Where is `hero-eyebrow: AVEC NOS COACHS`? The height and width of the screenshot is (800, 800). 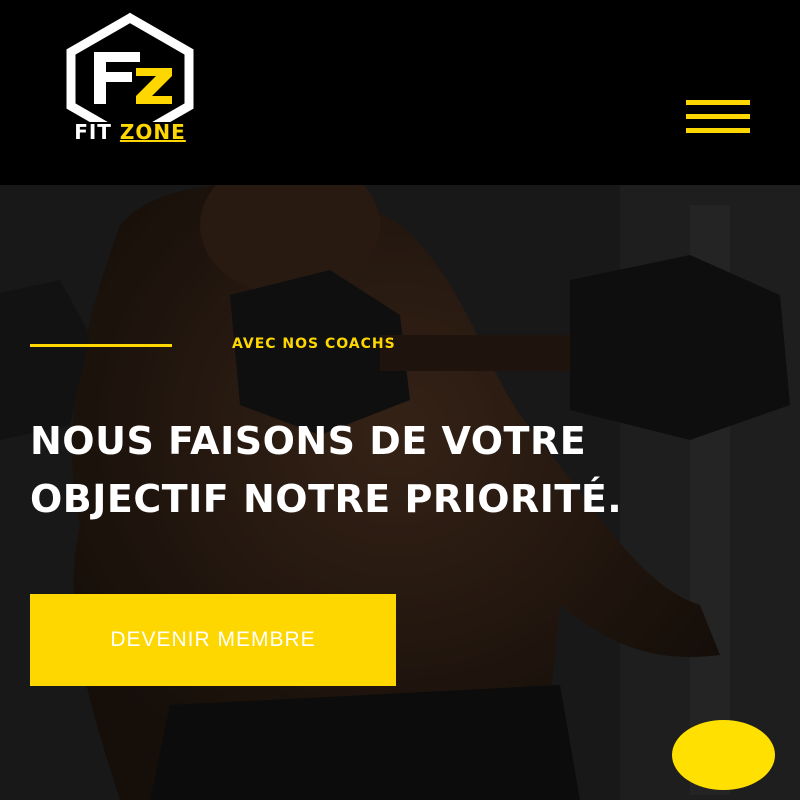
hero-eyebrow: AVEC NOS COACHS is located at coordinates (314, 344).